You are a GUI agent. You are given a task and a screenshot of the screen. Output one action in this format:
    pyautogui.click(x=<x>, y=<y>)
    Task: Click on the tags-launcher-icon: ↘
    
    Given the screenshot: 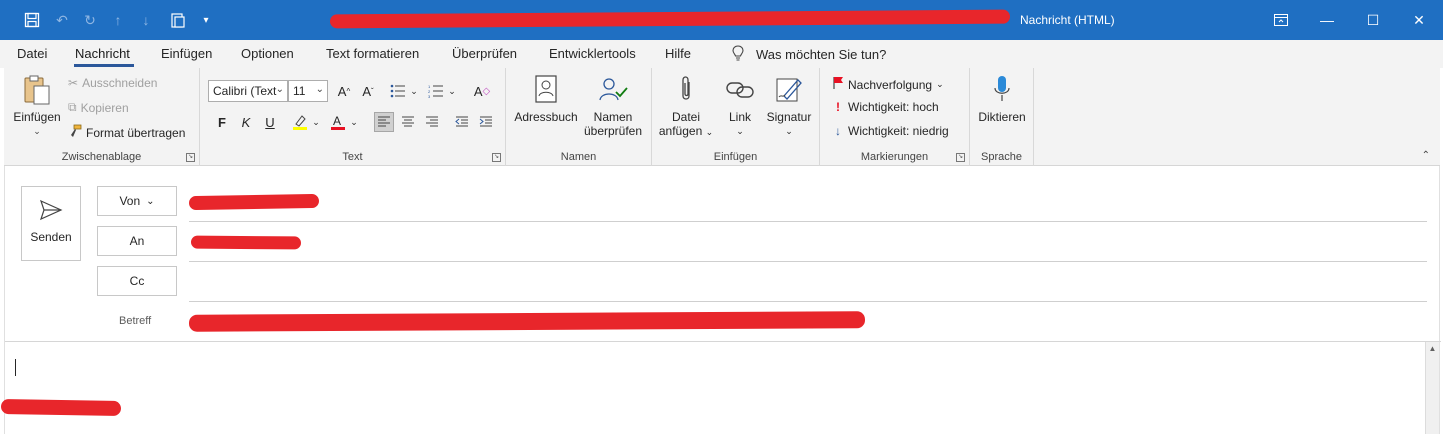 What is the action you would take?
    pyautogui.click(x=960, y=157)
    